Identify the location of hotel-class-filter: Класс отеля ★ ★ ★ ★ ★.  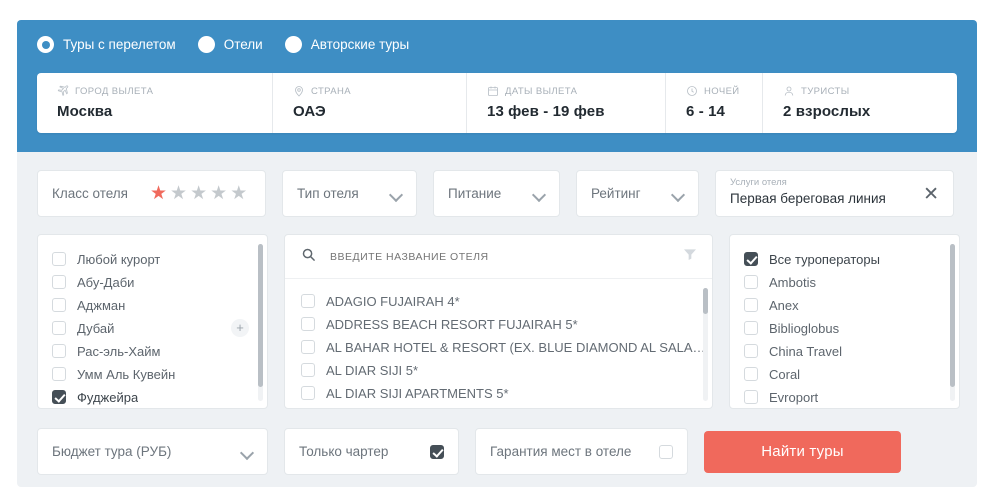
(151, 193).